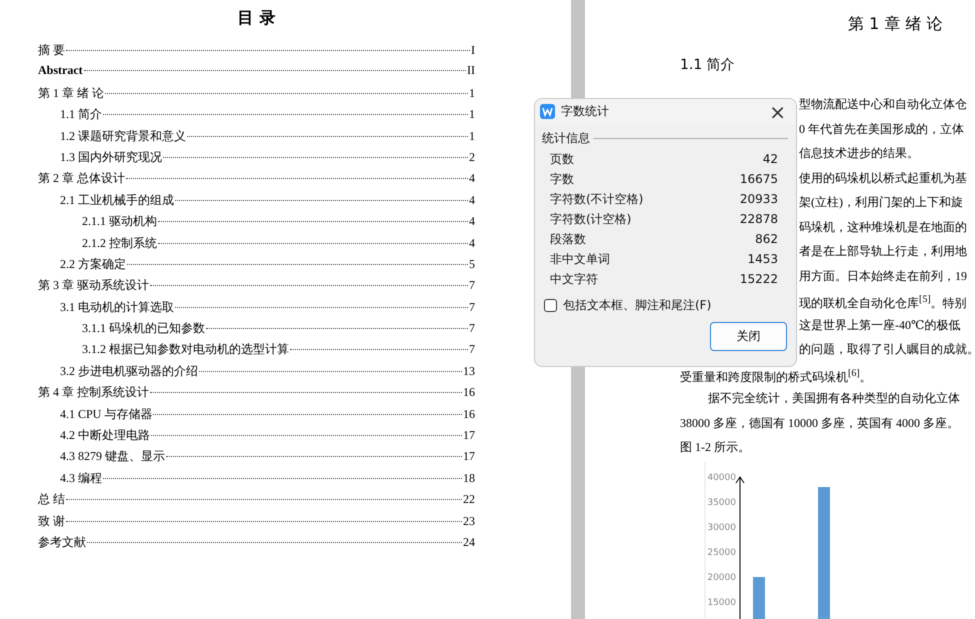  I want to click on stat-label: 非中文单词, so click(580, 259).